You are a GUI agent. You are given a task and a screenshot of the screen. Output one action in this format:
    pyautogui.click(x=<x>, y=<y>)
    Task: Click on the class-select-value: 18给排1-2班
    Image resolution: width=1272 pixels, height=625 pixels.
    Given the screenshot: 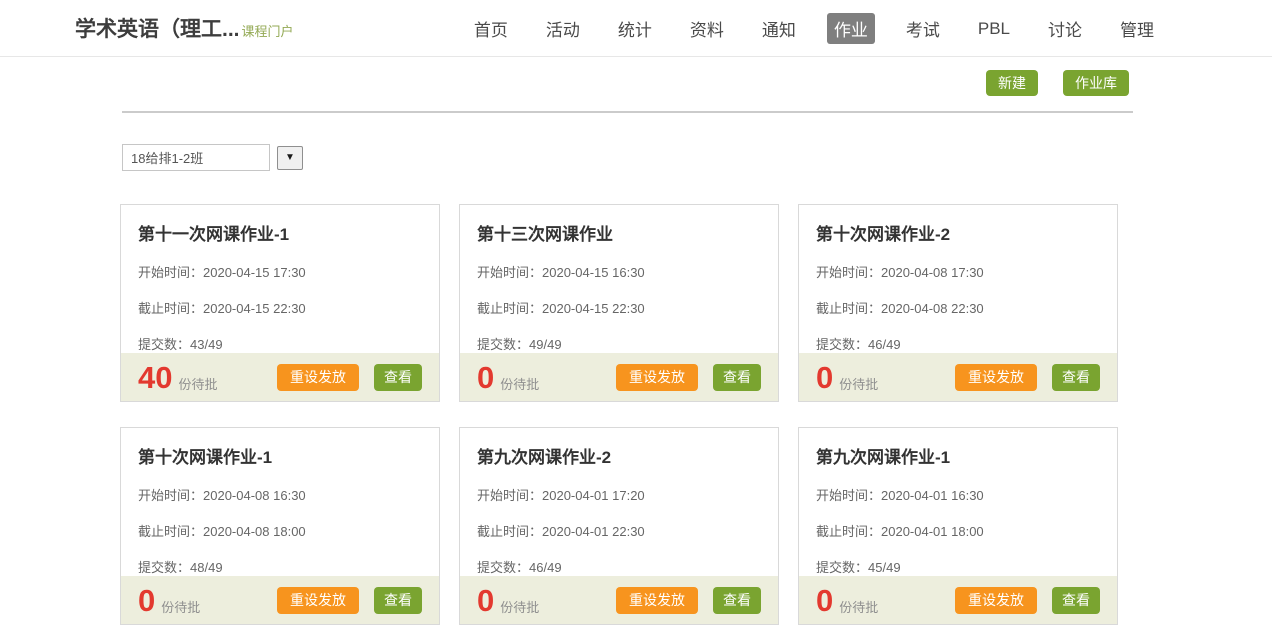 What is the action you would take?
    pyautogui.click(x=167, y=158)
    